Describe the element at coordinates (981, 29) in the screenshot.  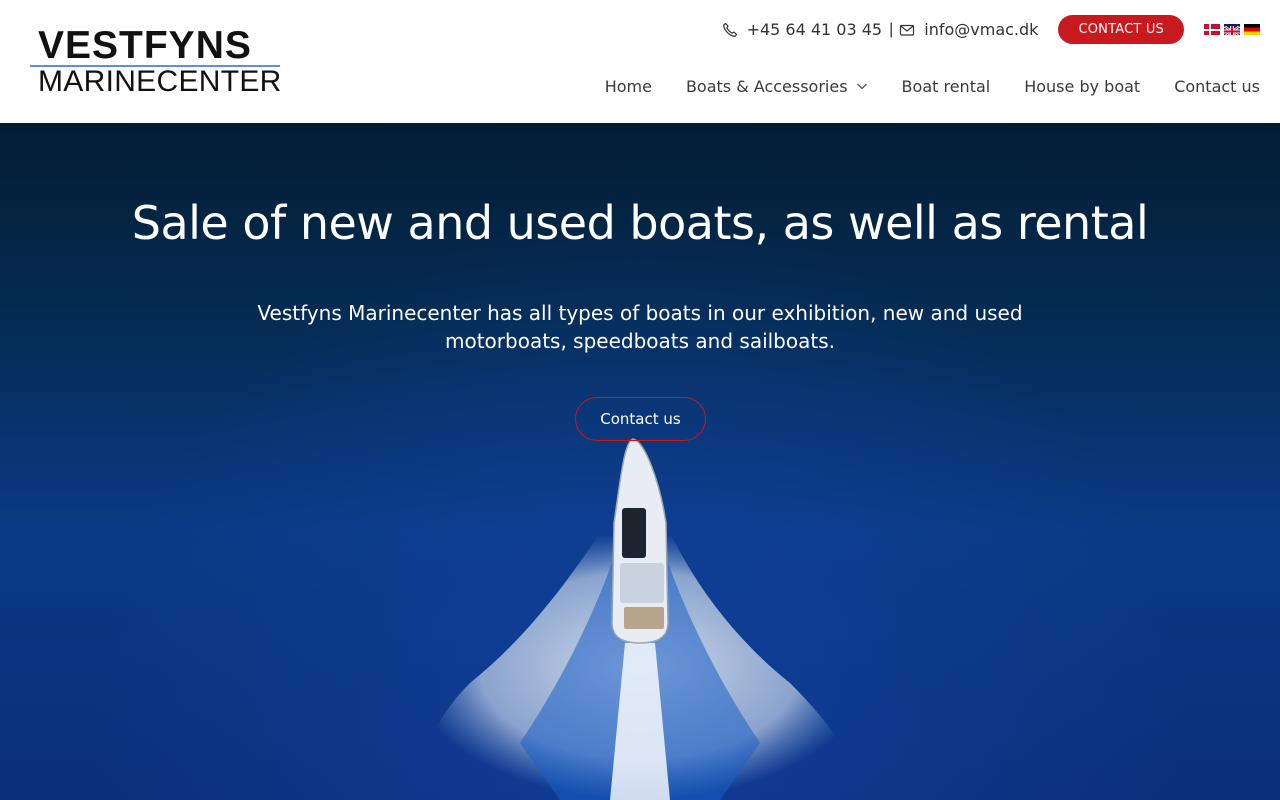
I see `email-address: info@vmac.dk` at that location.